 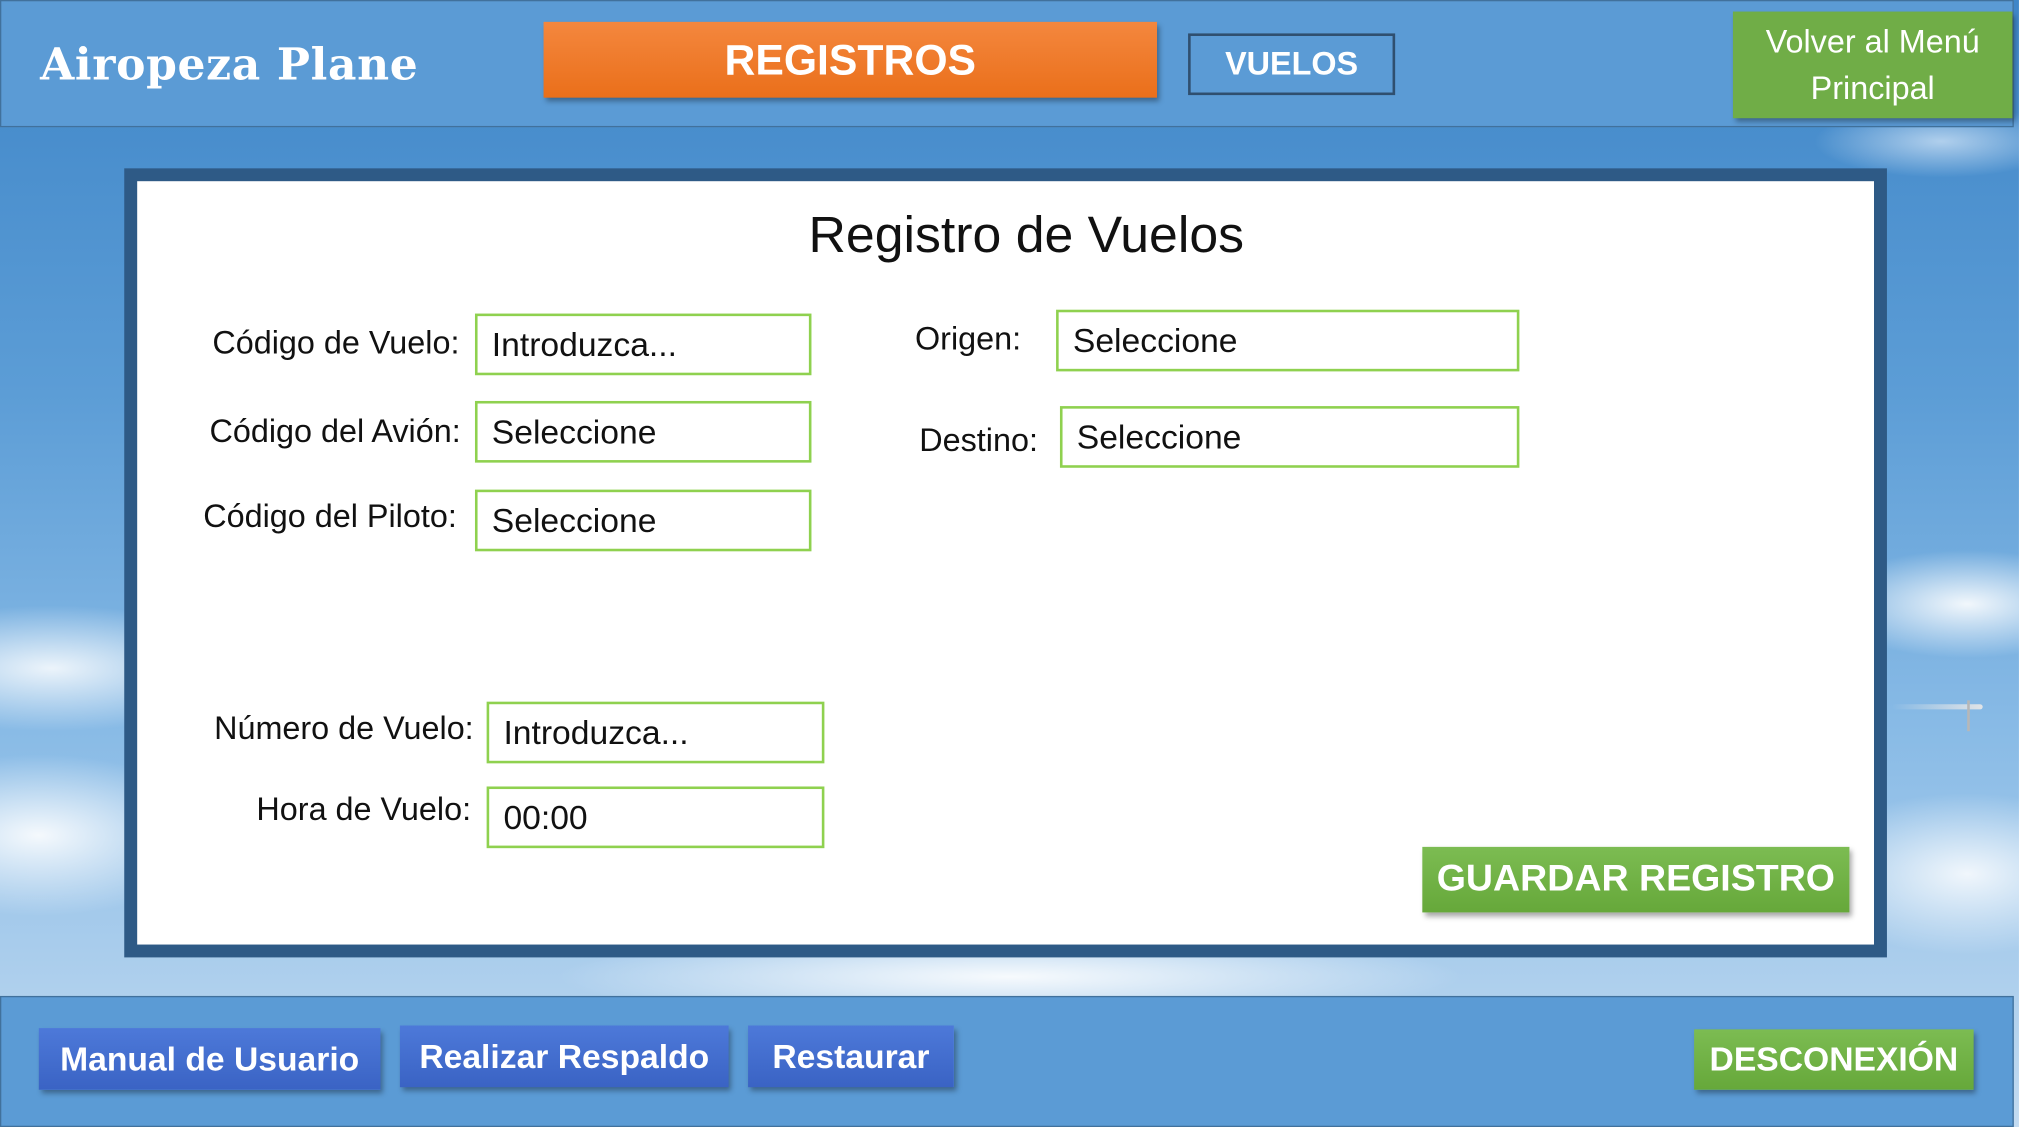 I want to click on brand-title: Airopeza Plane, so click(x=229, y=65).